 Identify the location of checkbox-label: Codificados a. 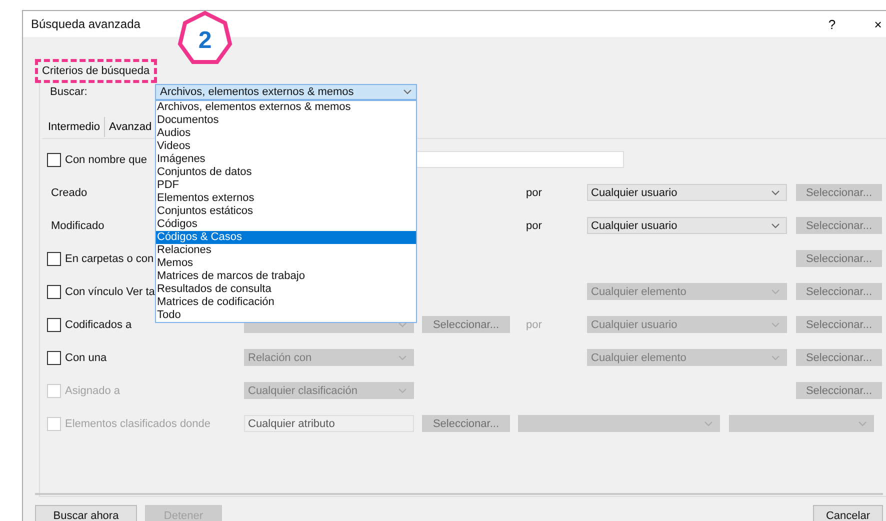
(98, 324).